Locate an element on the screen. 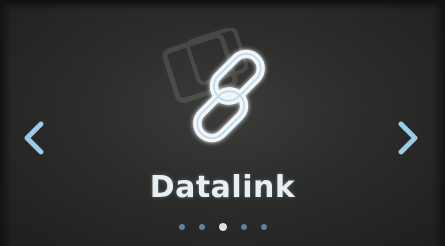 The image size is (445, 246). chain-link-icon is located at coordinates (229, 96).